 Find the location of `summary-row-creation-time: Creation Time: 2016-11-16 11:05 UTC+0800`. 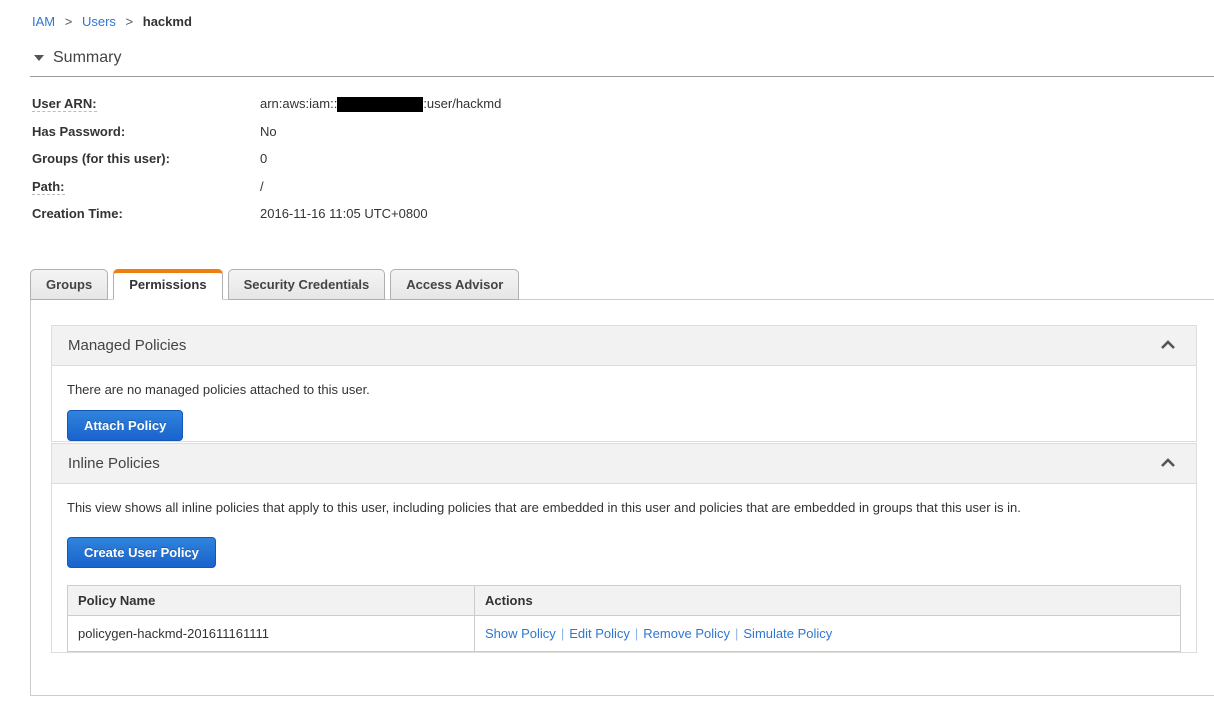

summary-row-creation-time: Creation Time: 2016-11-16 11:05 UTC+0800 is located at coordinates (623, 214).